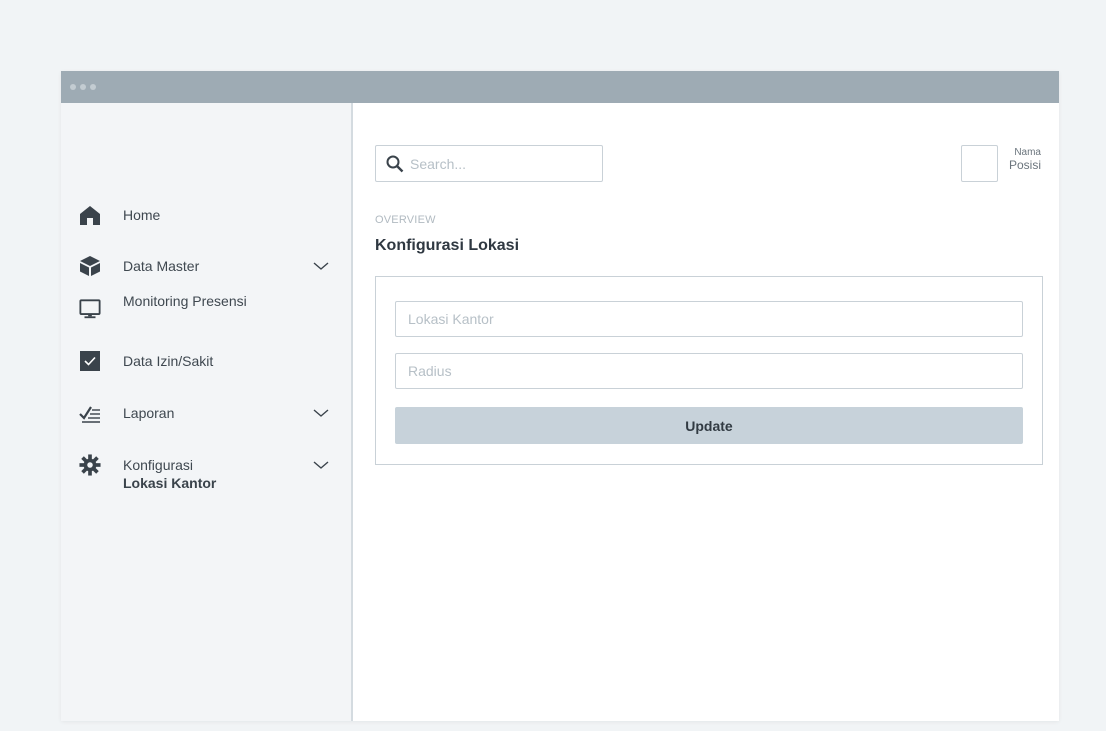 Image resolution: width=1106 pixels, height=731 pixels. Describe the element at coordinates (979, 163) in the screenshot. I see `avatar` at that location.